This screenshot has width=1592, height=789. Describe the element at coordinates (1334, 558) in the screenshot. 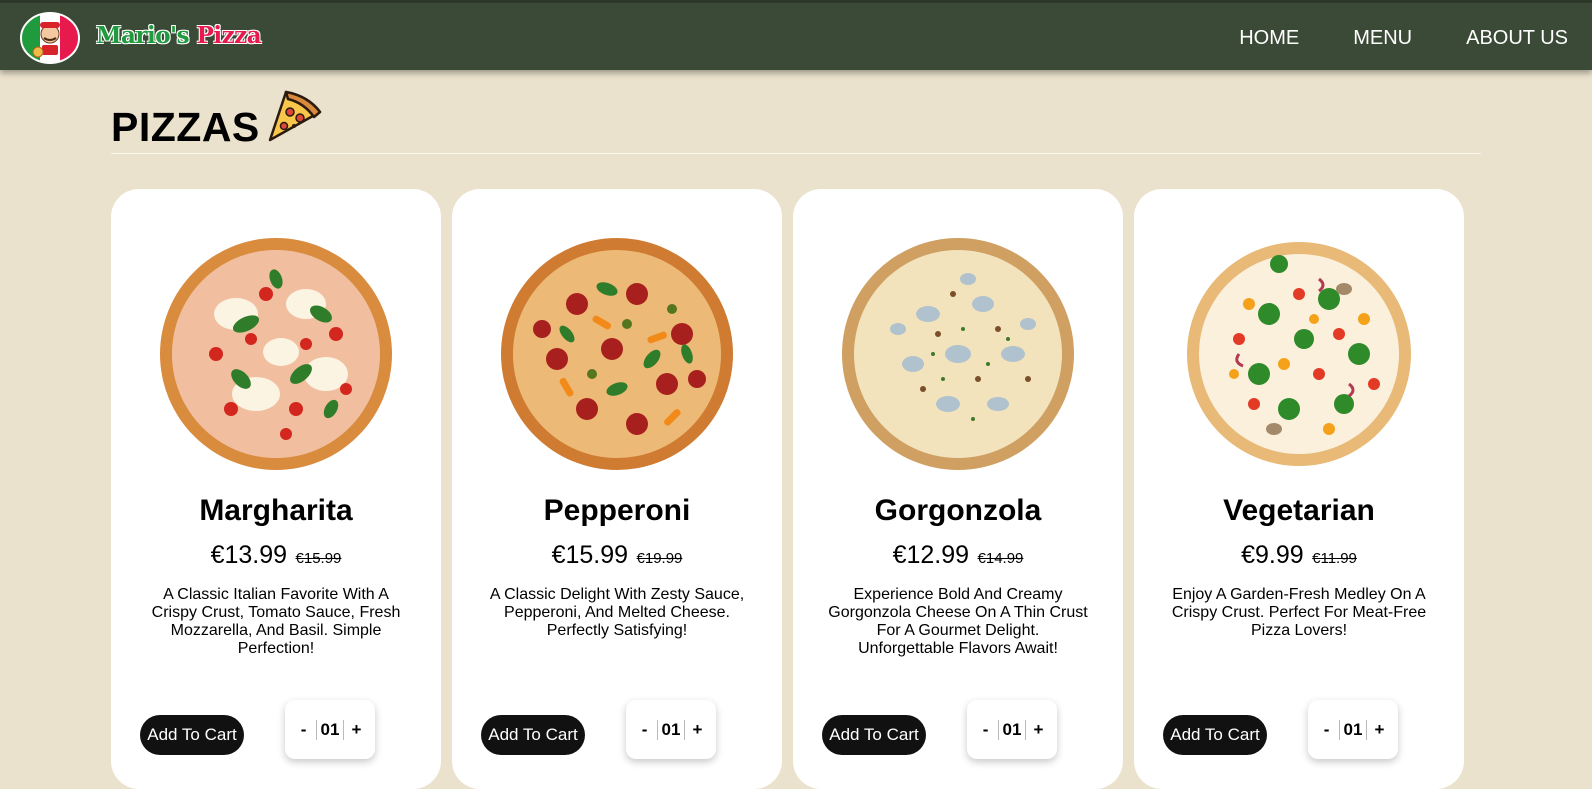

I see `product-old-price: €11.99` at that location.